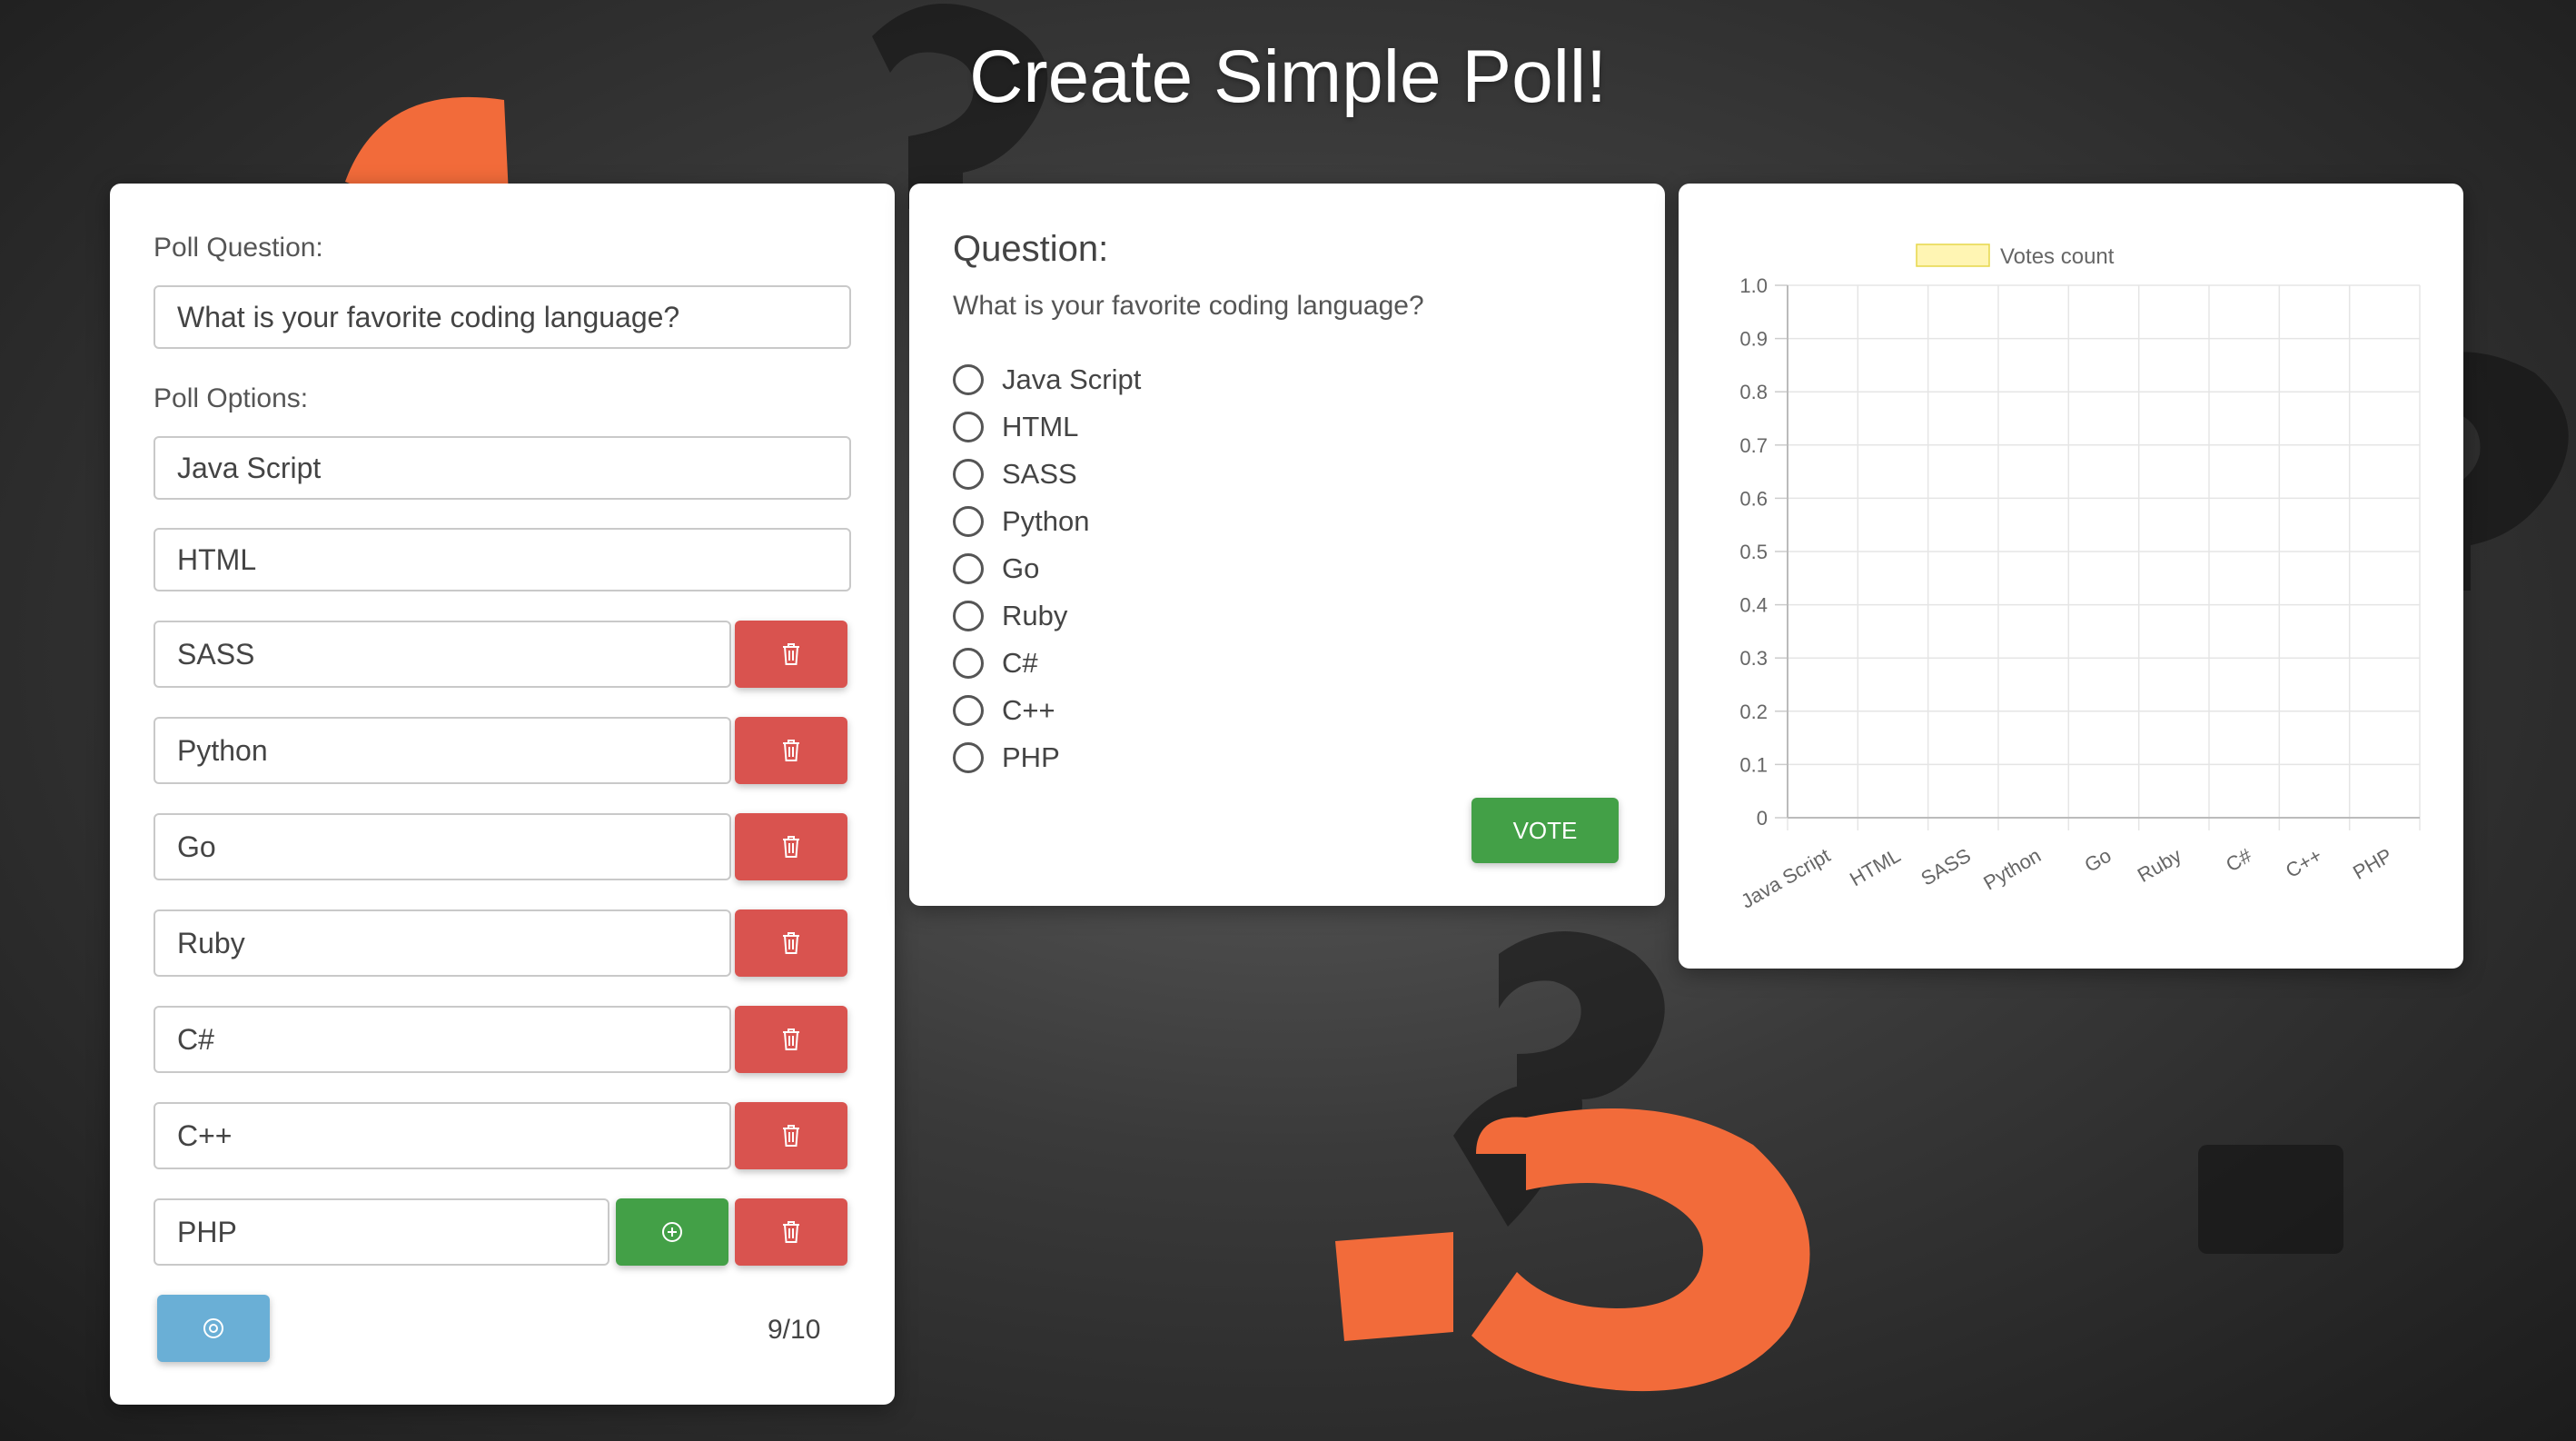 The width and height of the screenshot is (2576, 1441). What do you see at coordinates (1046, 521) in the screenshot?
I see `vote-option-label: Python` at bounding box center [1046, 521].